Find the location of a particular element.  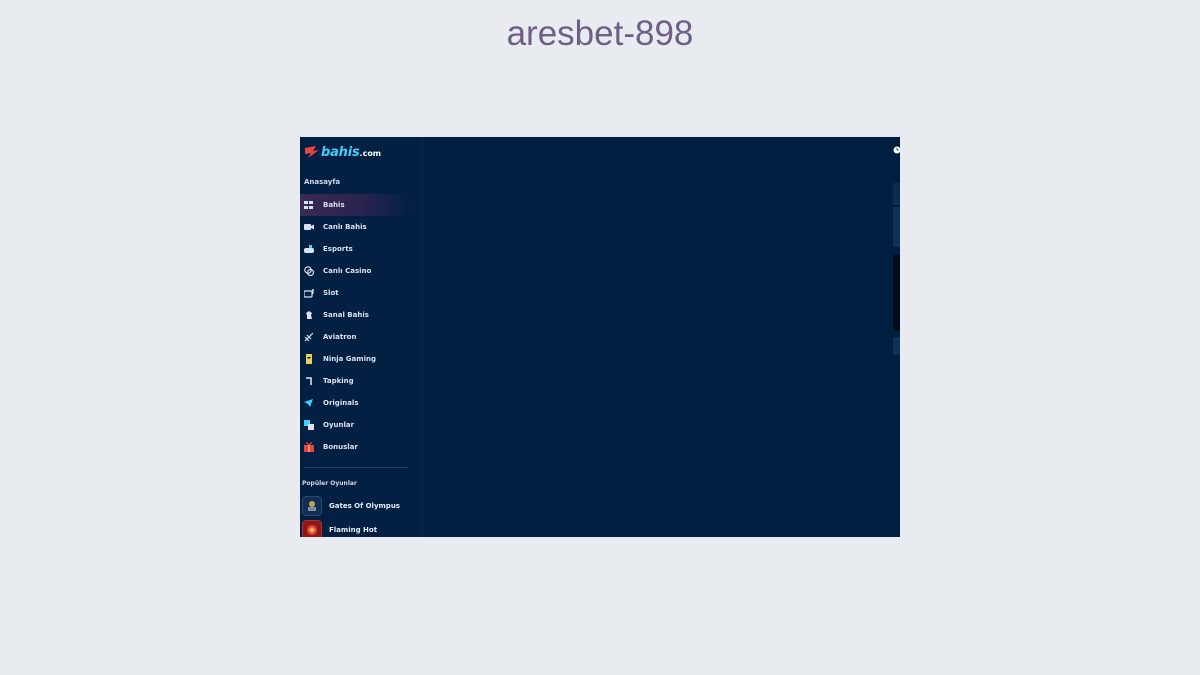

flame-icon is located at coordinates (312, 530).